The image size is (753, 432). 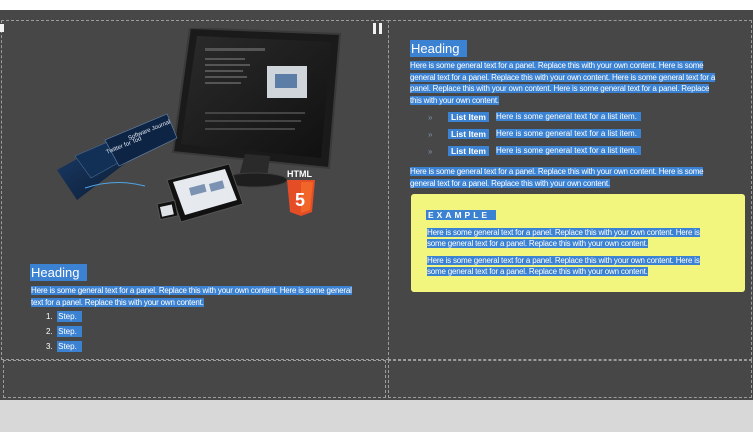 What do you see at coordinates (570, 379) in the screenshot?
I see `empty-cell-right` at bounding box center [570, 379].